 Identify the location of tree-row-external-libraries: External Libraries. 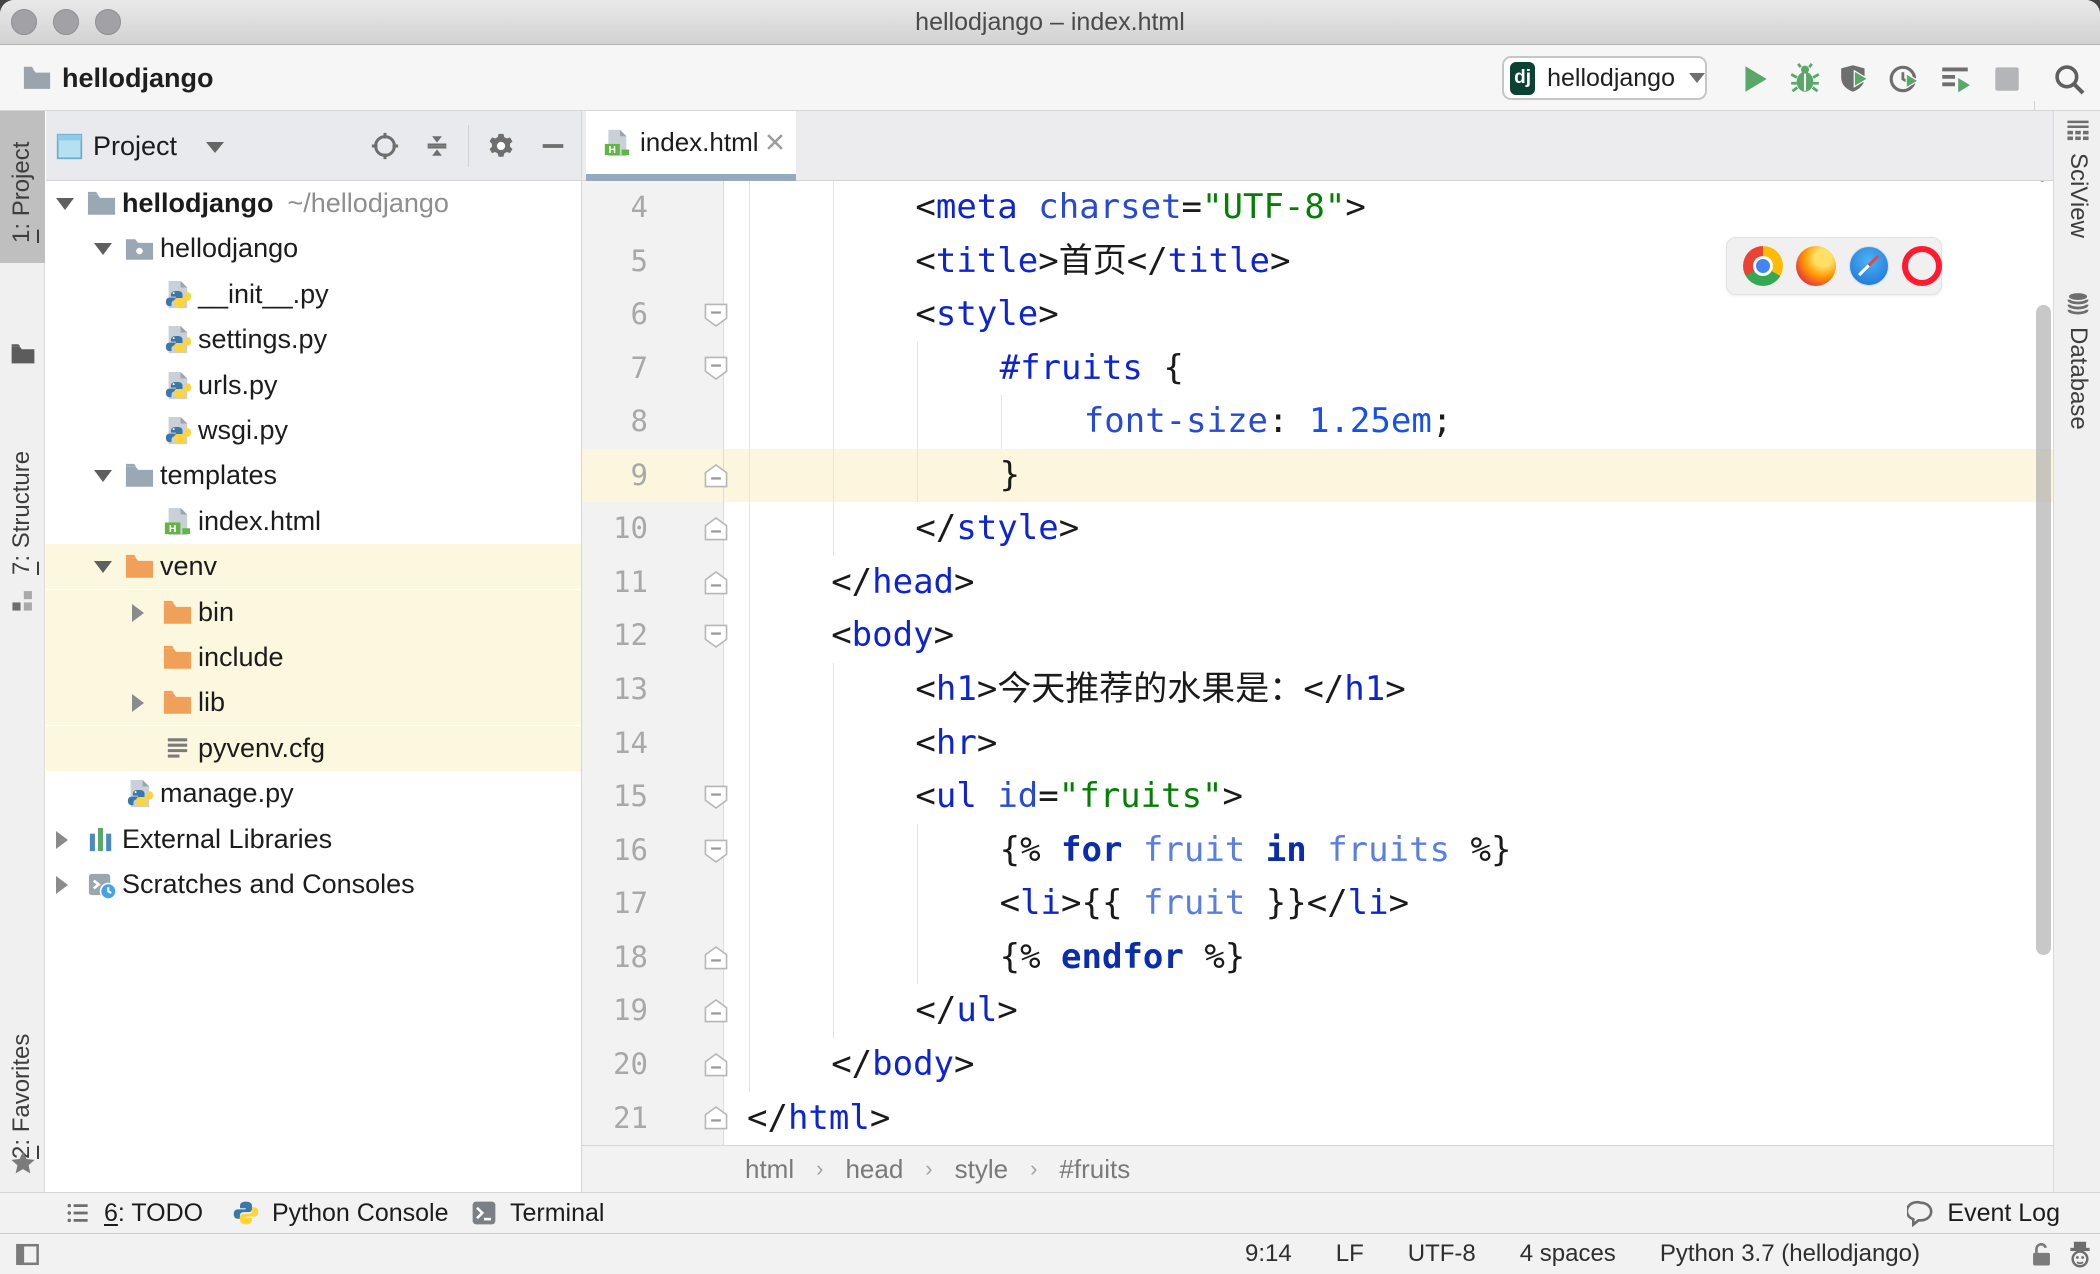
(313, 839).